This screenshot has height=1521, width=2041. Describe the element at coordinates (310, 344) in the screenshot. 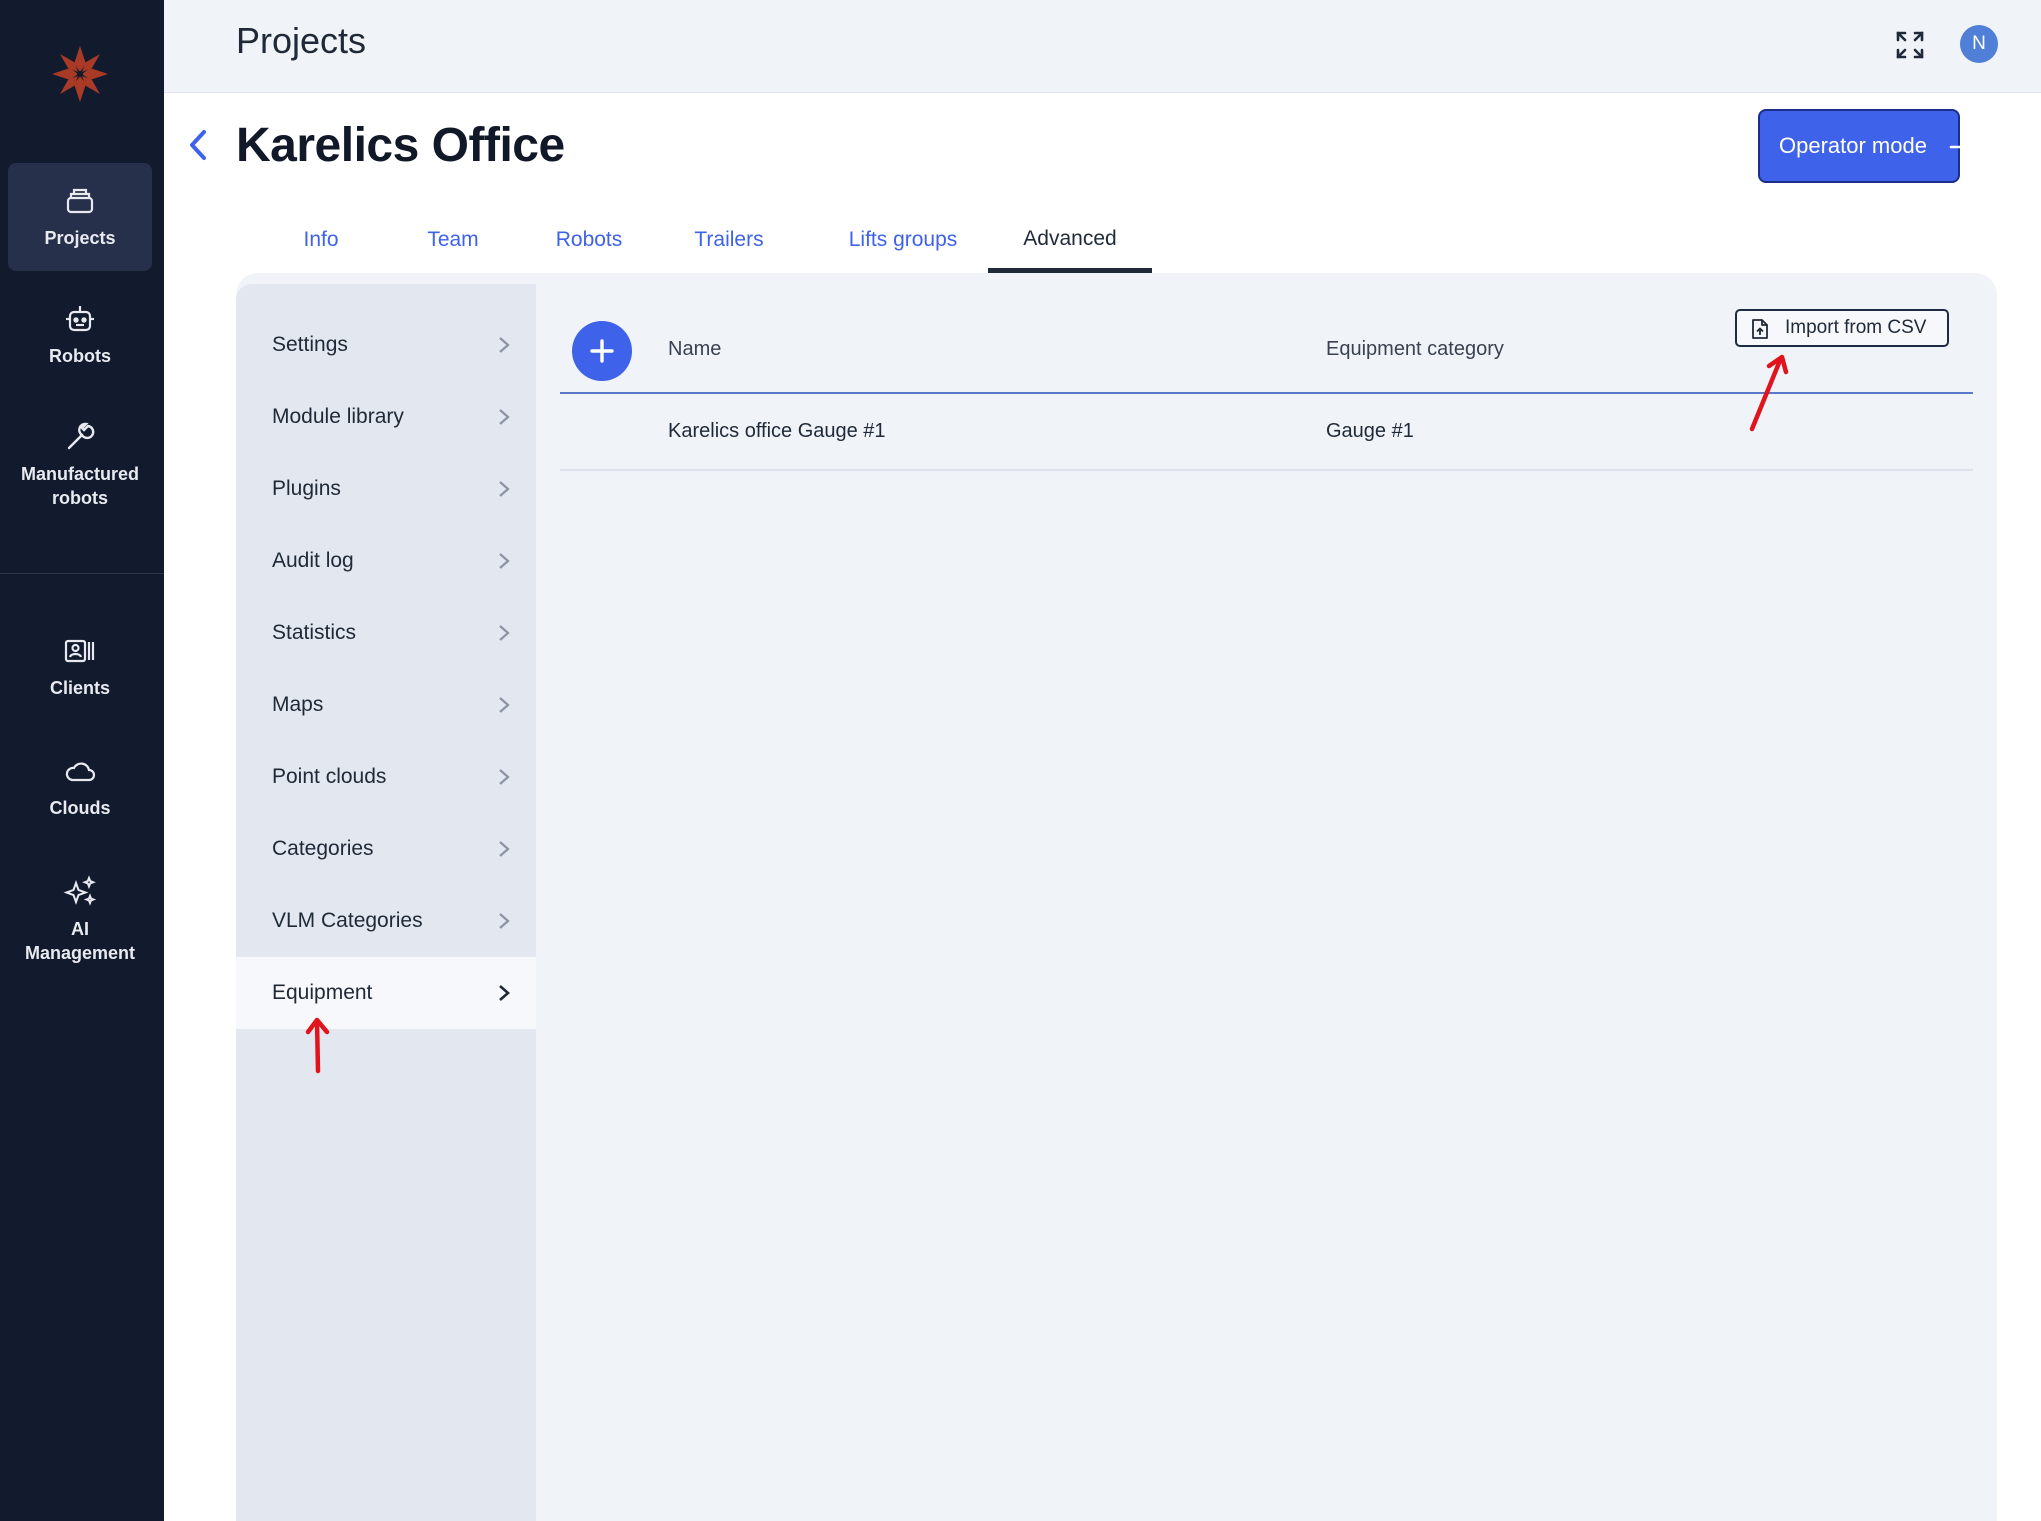

I see `subnav-item-label: Settings` at that location.